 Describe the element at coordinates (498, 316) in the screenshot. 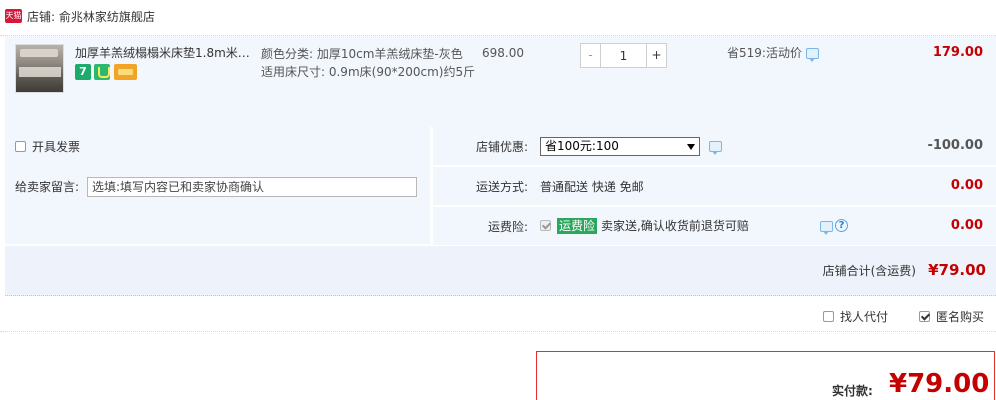

I see `checkout-options: 找人代付 匿名购买` at that location.